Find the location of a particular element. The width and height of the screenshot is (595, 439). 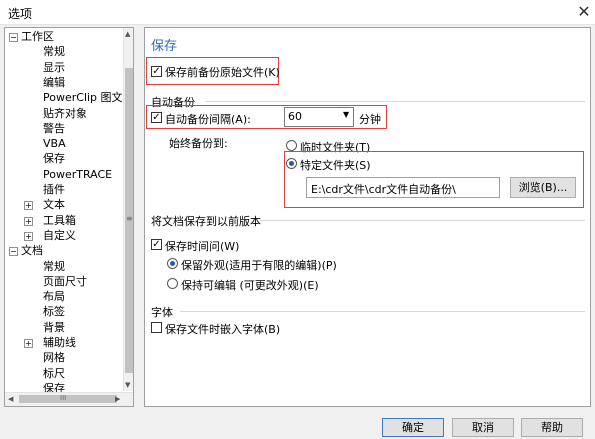

save-as-group-label: 将文档保存到以前版本 is located at coordinates (206, 221).